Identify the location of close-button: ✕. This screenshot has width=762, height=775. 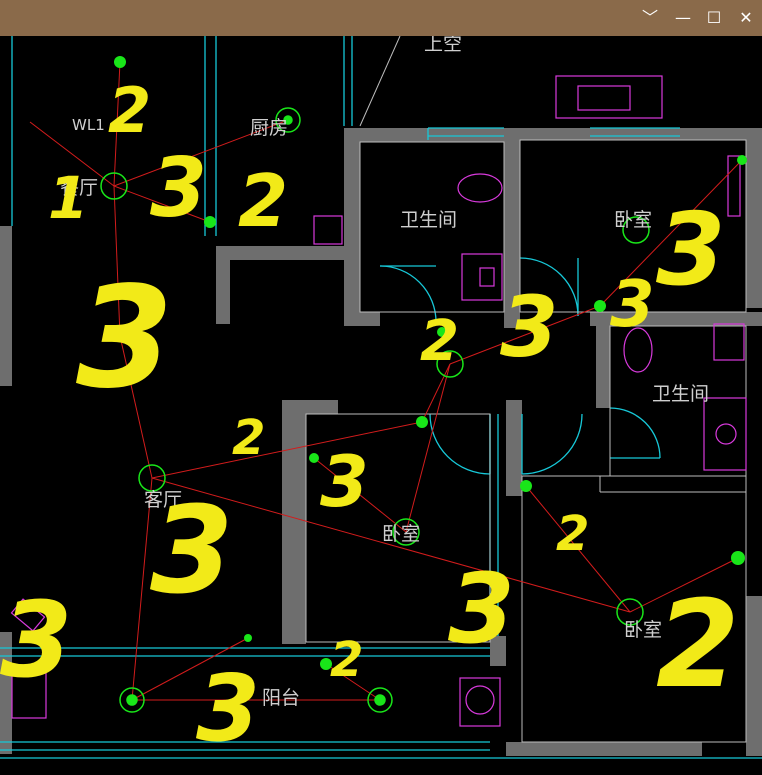
(746, 18).